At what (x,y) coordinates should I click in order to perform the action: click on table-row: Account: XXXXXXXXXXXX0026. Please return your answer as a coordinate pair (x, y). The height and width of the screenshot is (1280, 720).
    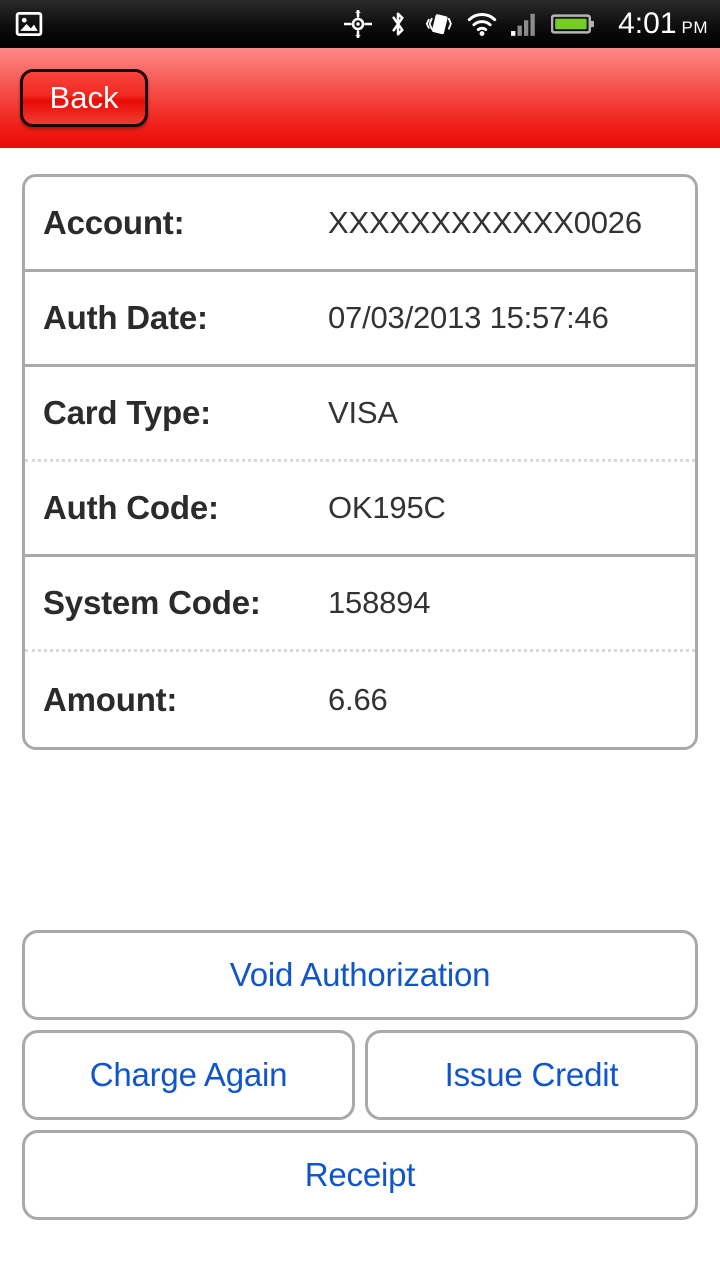
    Looking at the image, I should click on (360, 224).